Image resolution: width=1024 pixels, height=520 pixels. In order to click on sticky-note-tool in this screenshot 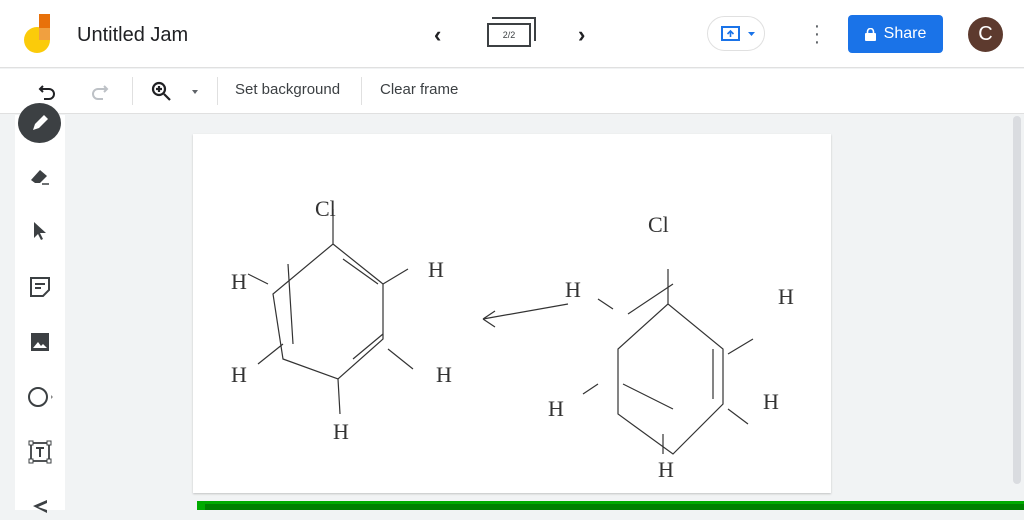, I will do `click(40, 287)`.